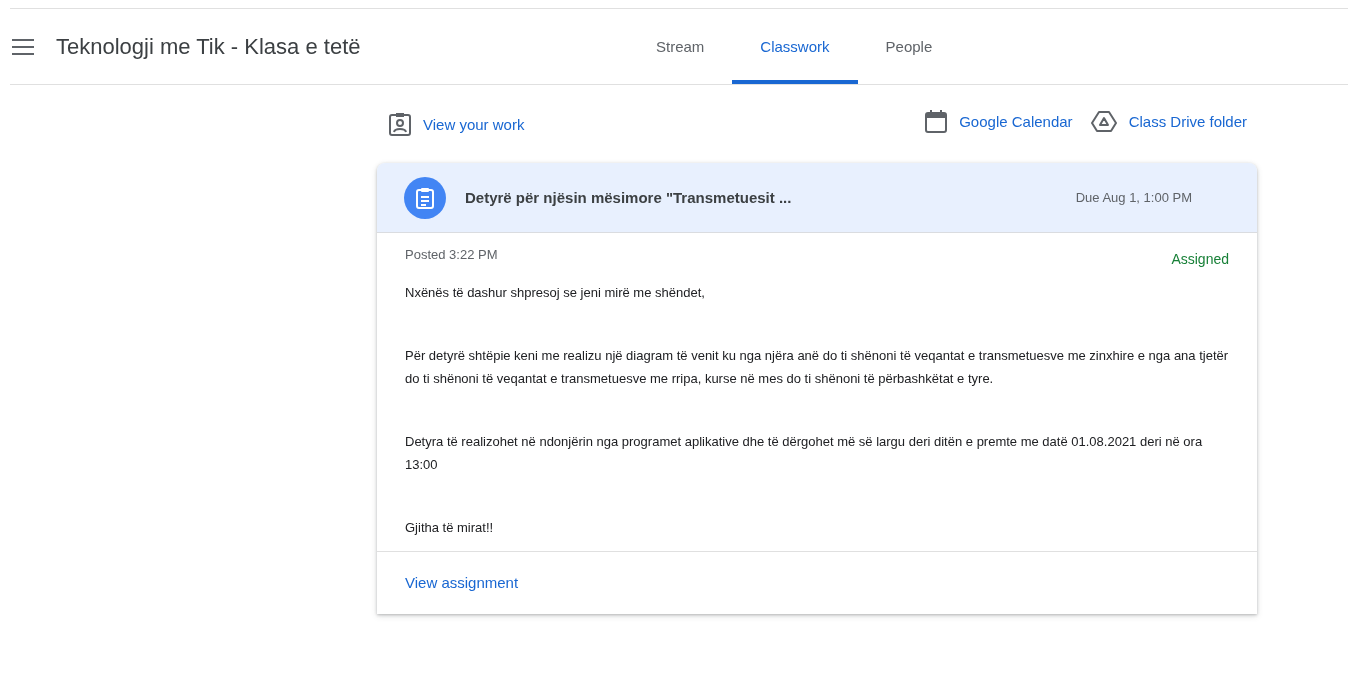 The width and height of the screenshot is (1348, 679). Describe the element at coordinates (208, 46) in the screenshot. I see `class-title: Teknologji me Tik - Klasa e tetë` at that location.